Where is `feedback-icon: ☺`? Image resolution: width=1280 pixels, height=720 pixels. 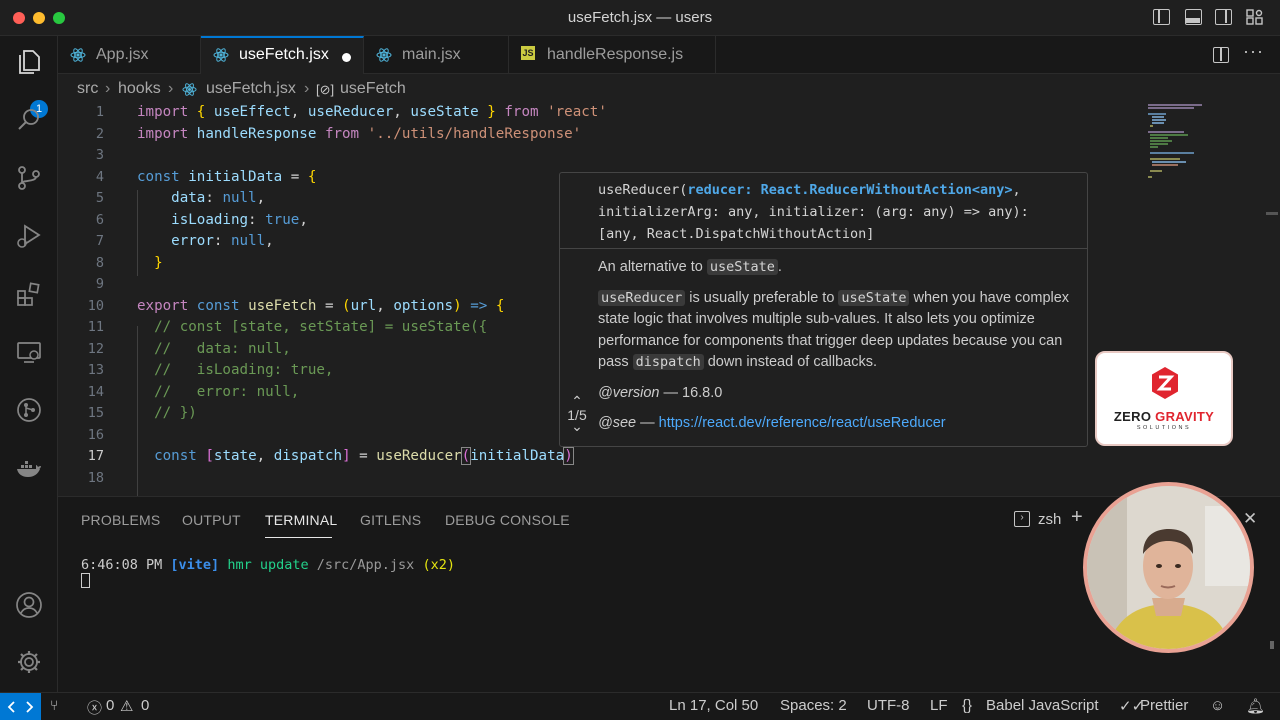
feedback-icon: ☺ is located at coordinates (1217, 705).